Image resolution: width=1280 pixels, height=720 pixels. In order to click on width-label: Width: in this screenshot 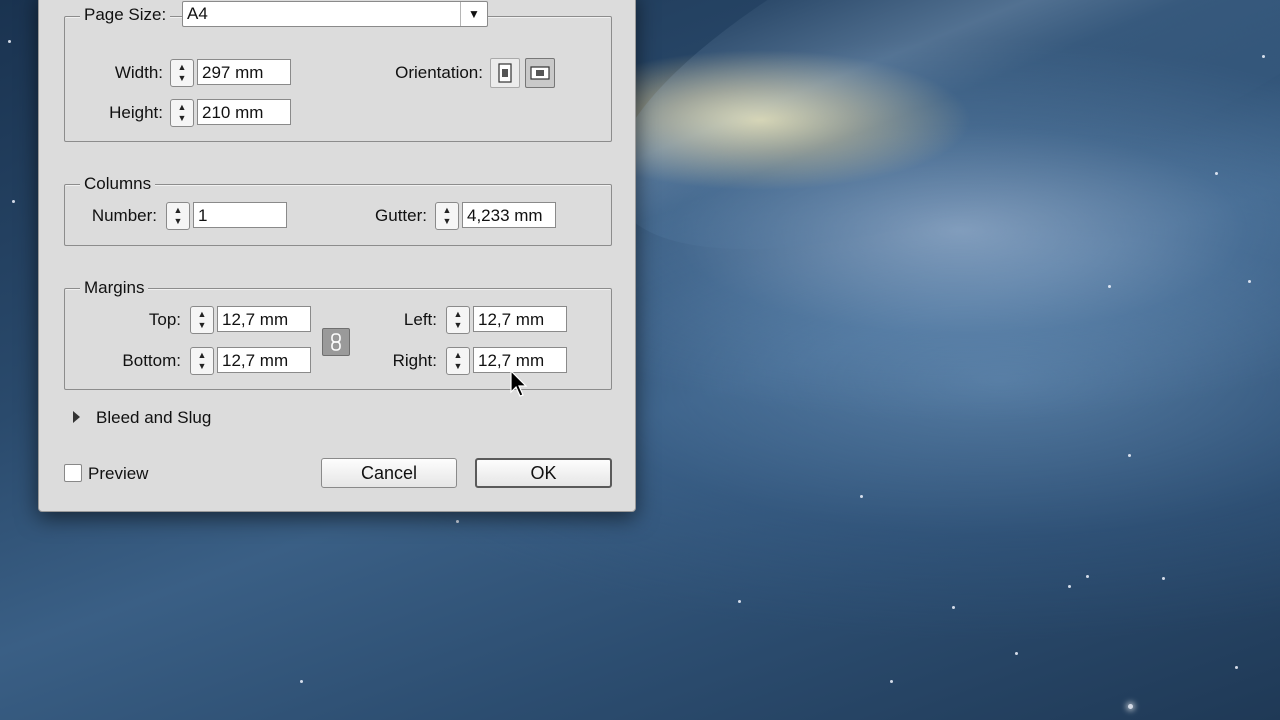, I will do `click(138, 72)`.